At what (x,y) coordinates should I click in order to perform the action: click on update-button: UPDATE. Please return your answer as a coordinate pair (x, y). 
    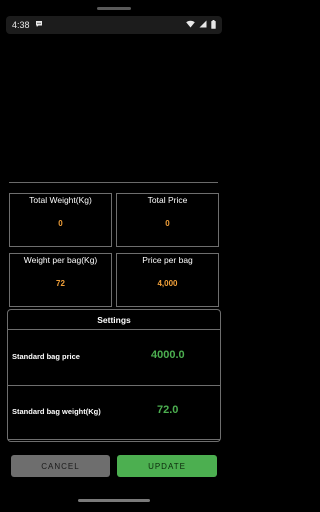
    Looking at the image, I should click on (167, 466).